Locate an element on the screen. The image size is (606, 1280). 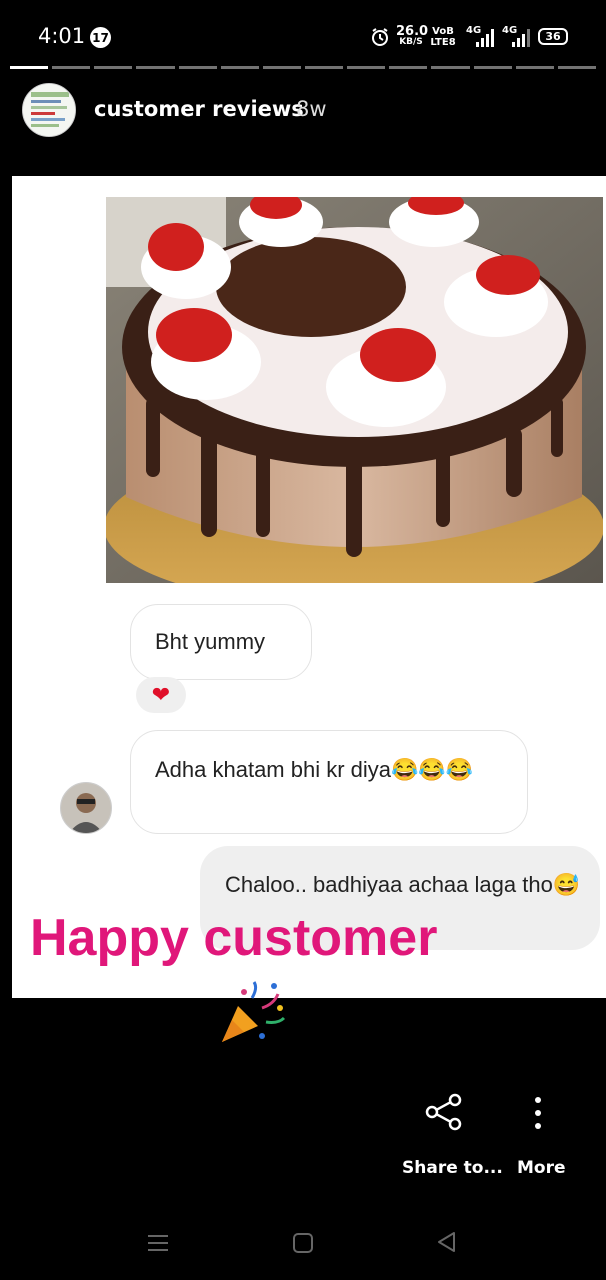
sim2-signal-icon: 4G is located at coordinates (517, 37).